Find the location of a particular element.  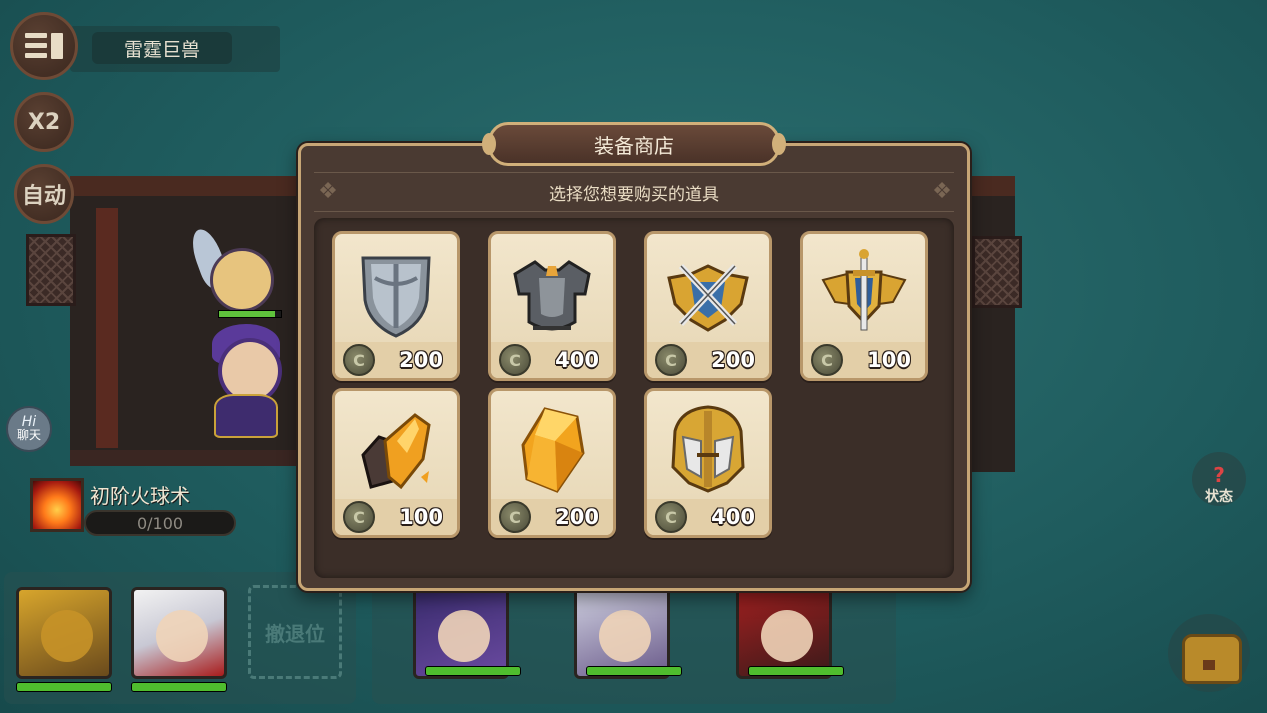

hero-portrait-golden-beast is located at coordinates (64, 633).